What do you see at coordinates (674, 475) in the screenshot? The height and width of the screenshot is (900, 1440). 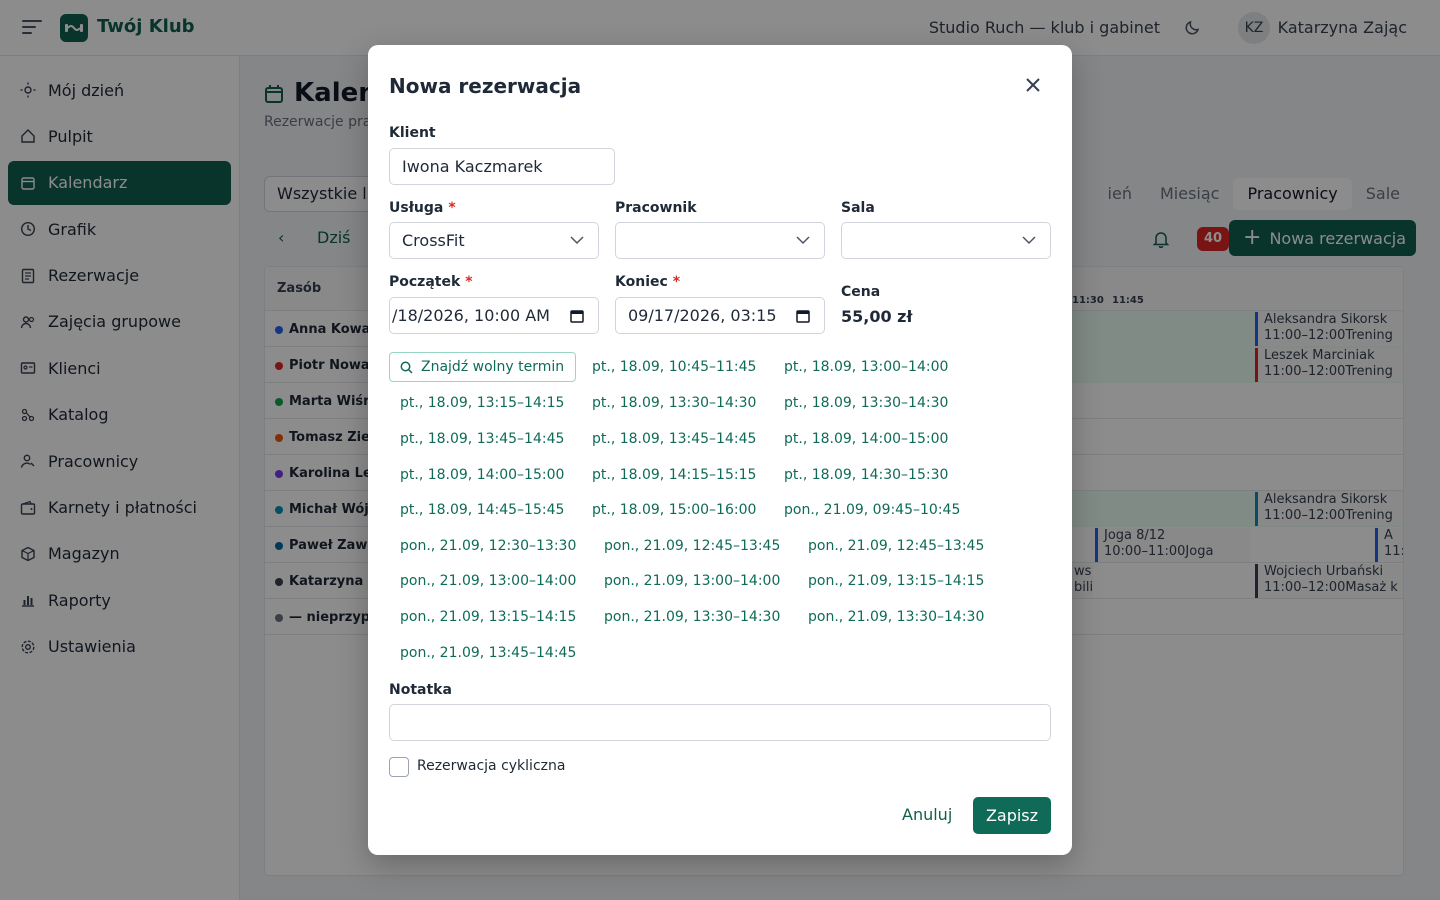 I see `slot-option: pt., 18.09, 14:15–15:15` at bounding box center [674, 475].